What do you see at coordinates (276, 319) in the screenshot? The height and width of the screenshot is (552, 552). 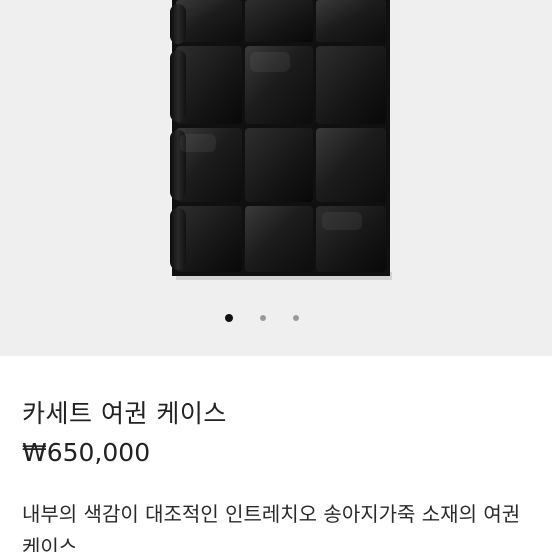 I see `carousel-pagination` at bounding box center [276, 319].